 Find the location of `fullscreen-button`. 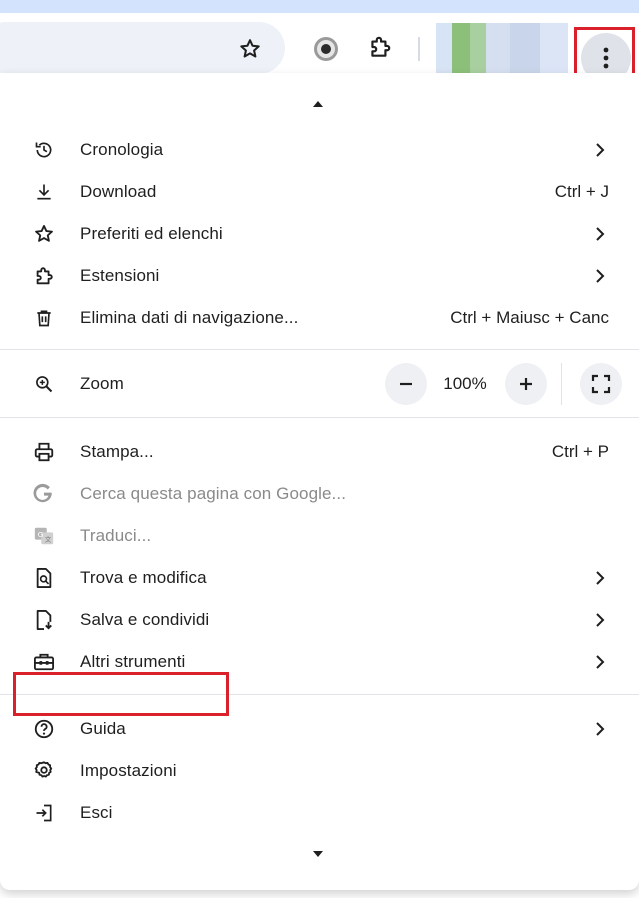

fullscreen-button is located at coordinates (601, 384).